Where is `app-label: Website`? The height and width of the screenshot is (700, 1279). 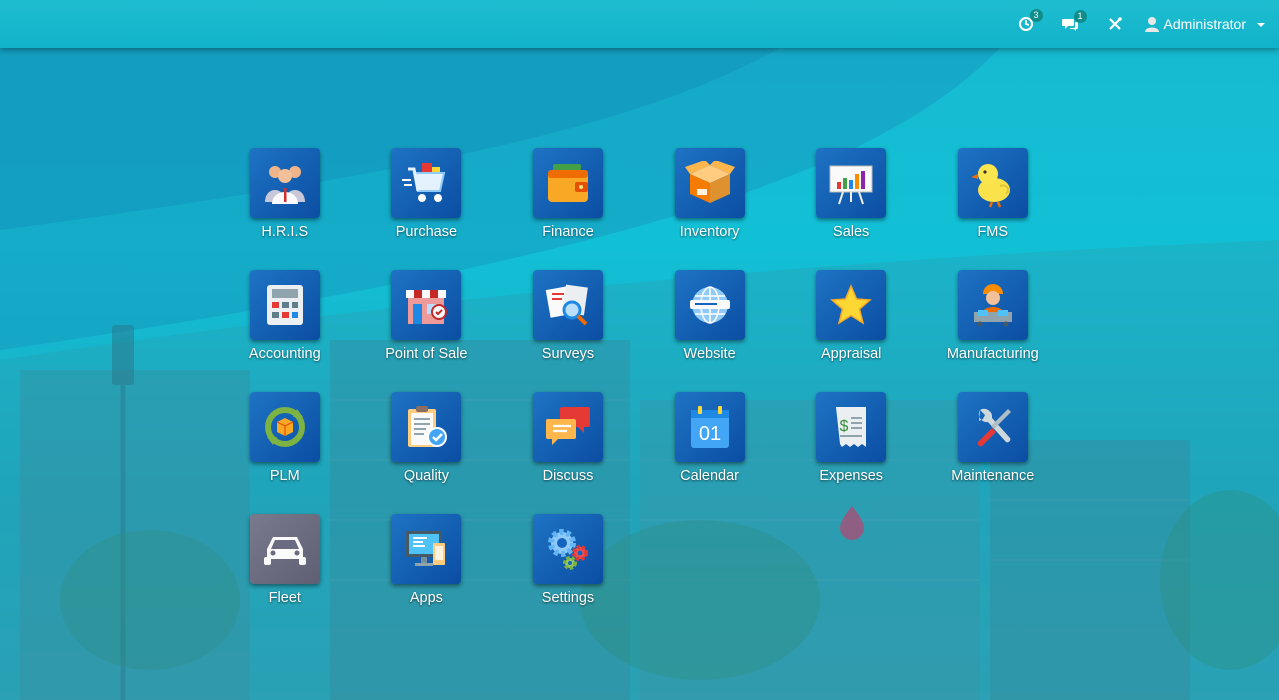
app-label: Website is located at coordinates (709, 354).